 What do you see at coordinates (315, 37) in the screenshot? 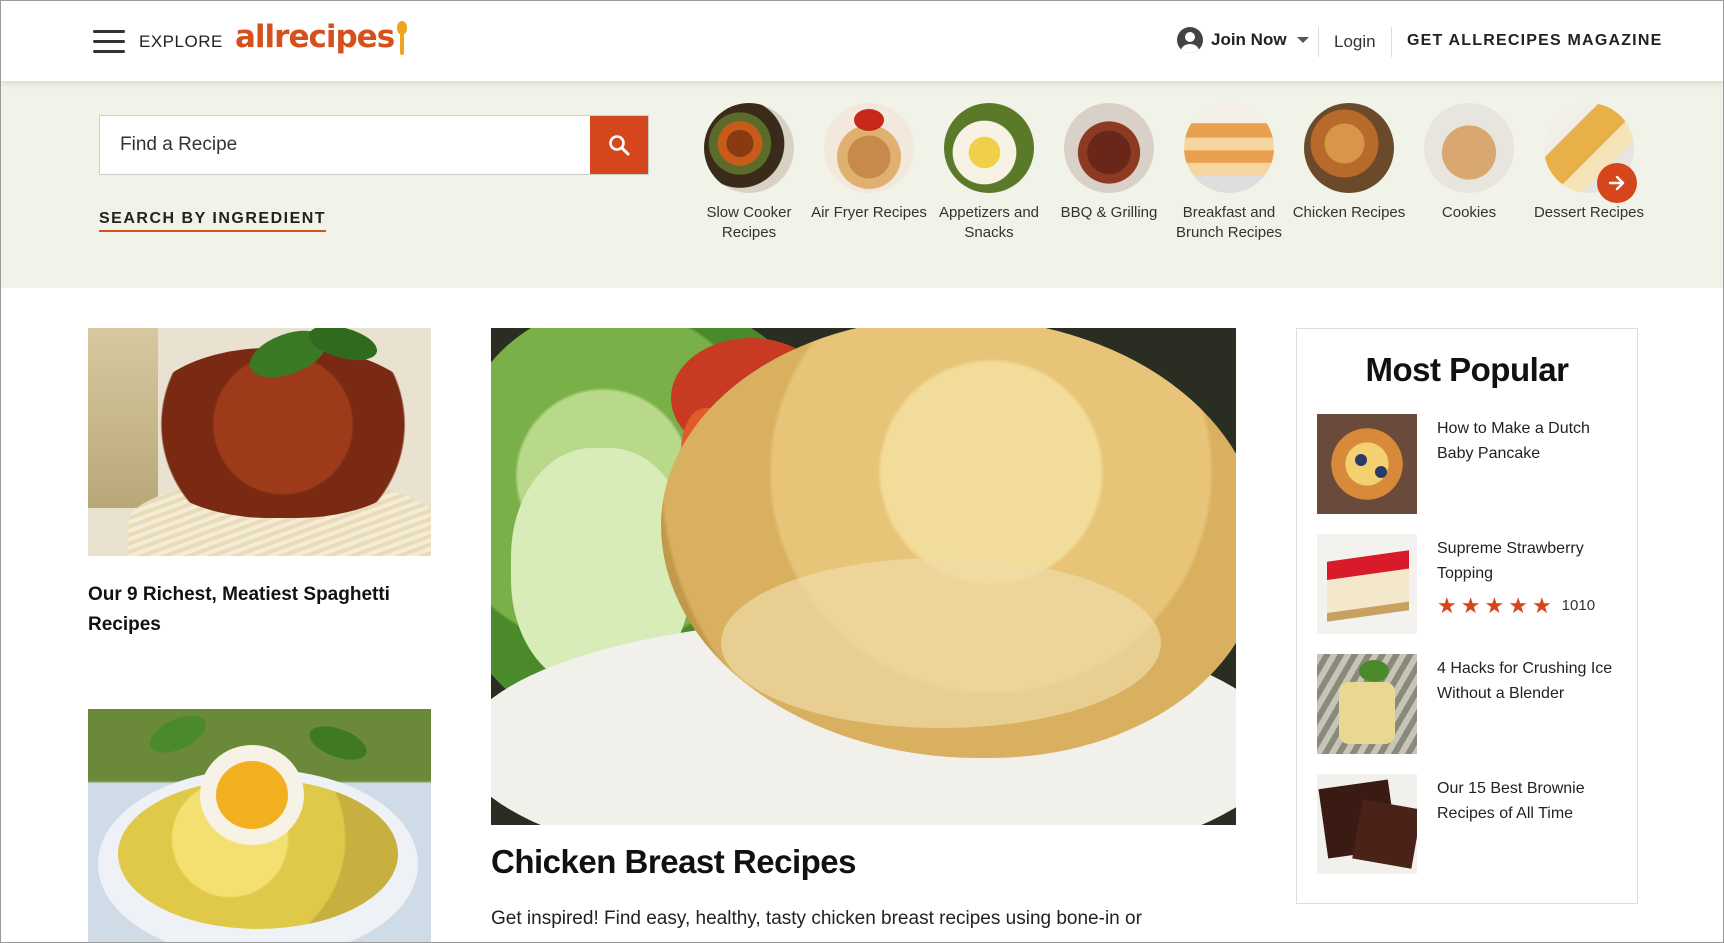
I see `logo-text: allrecipes` at bounding box center [315, 37].